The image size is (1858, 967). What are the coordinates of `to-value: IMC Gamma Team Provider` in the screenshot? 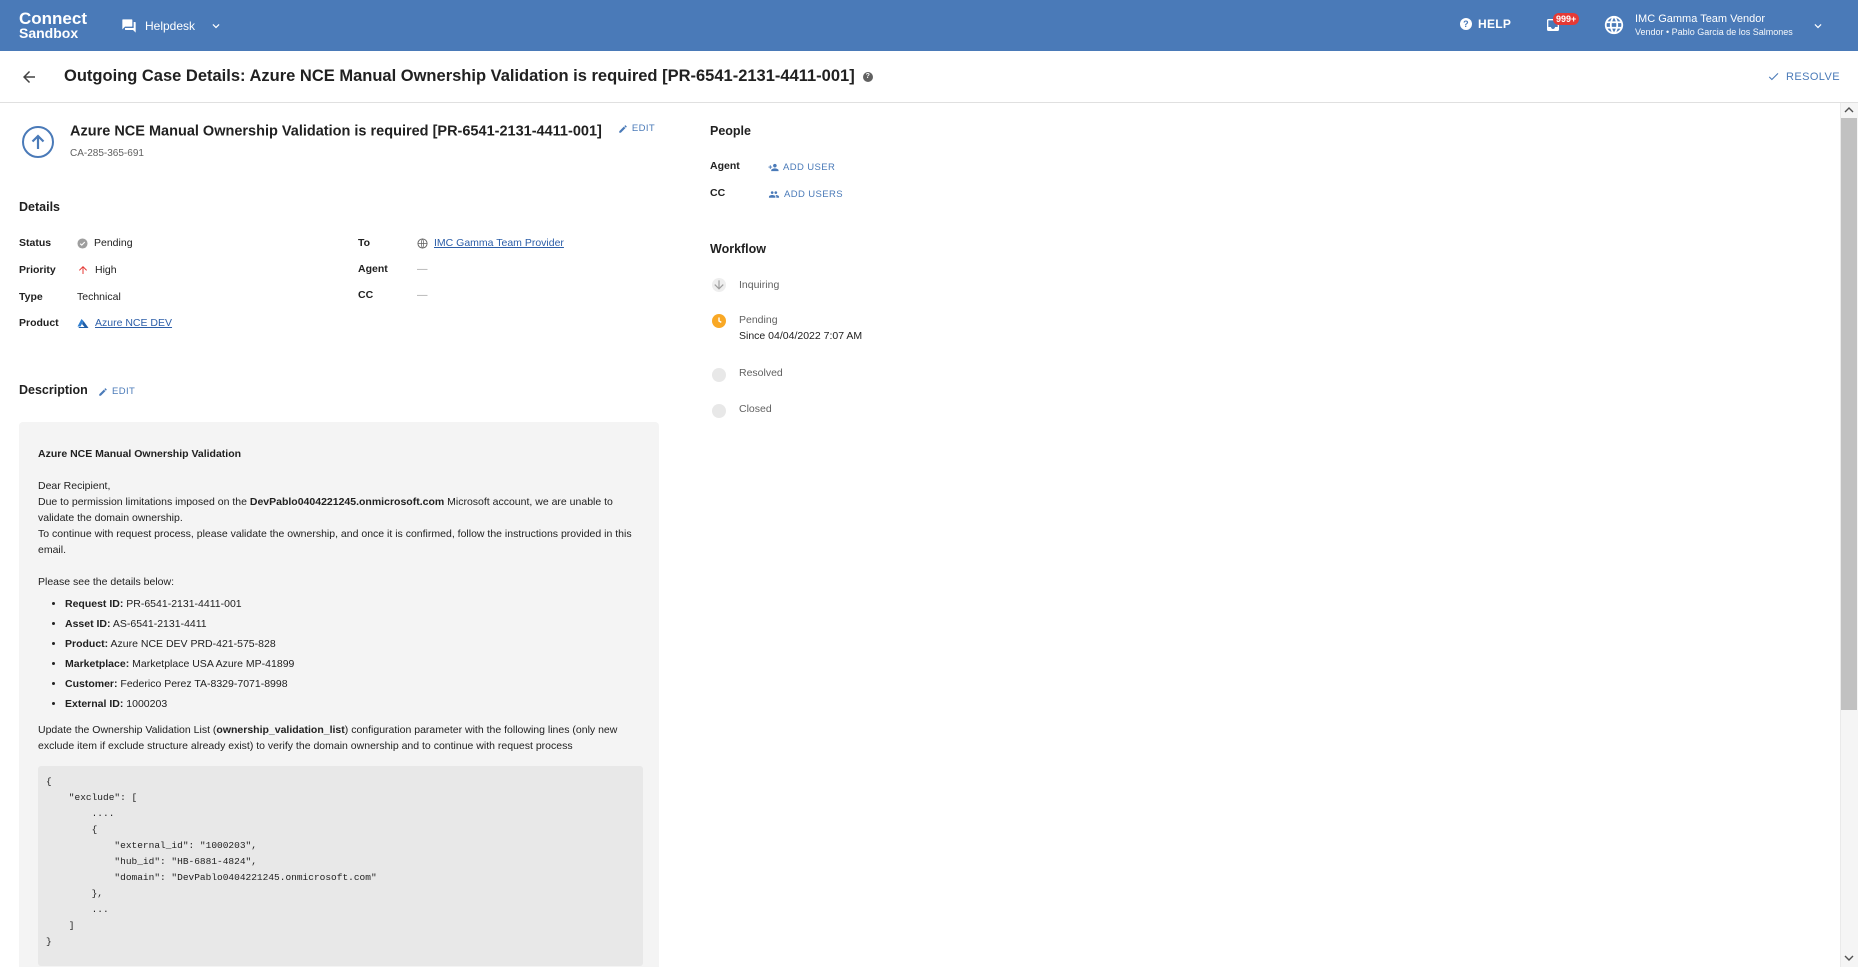 It's located at (490, 243).